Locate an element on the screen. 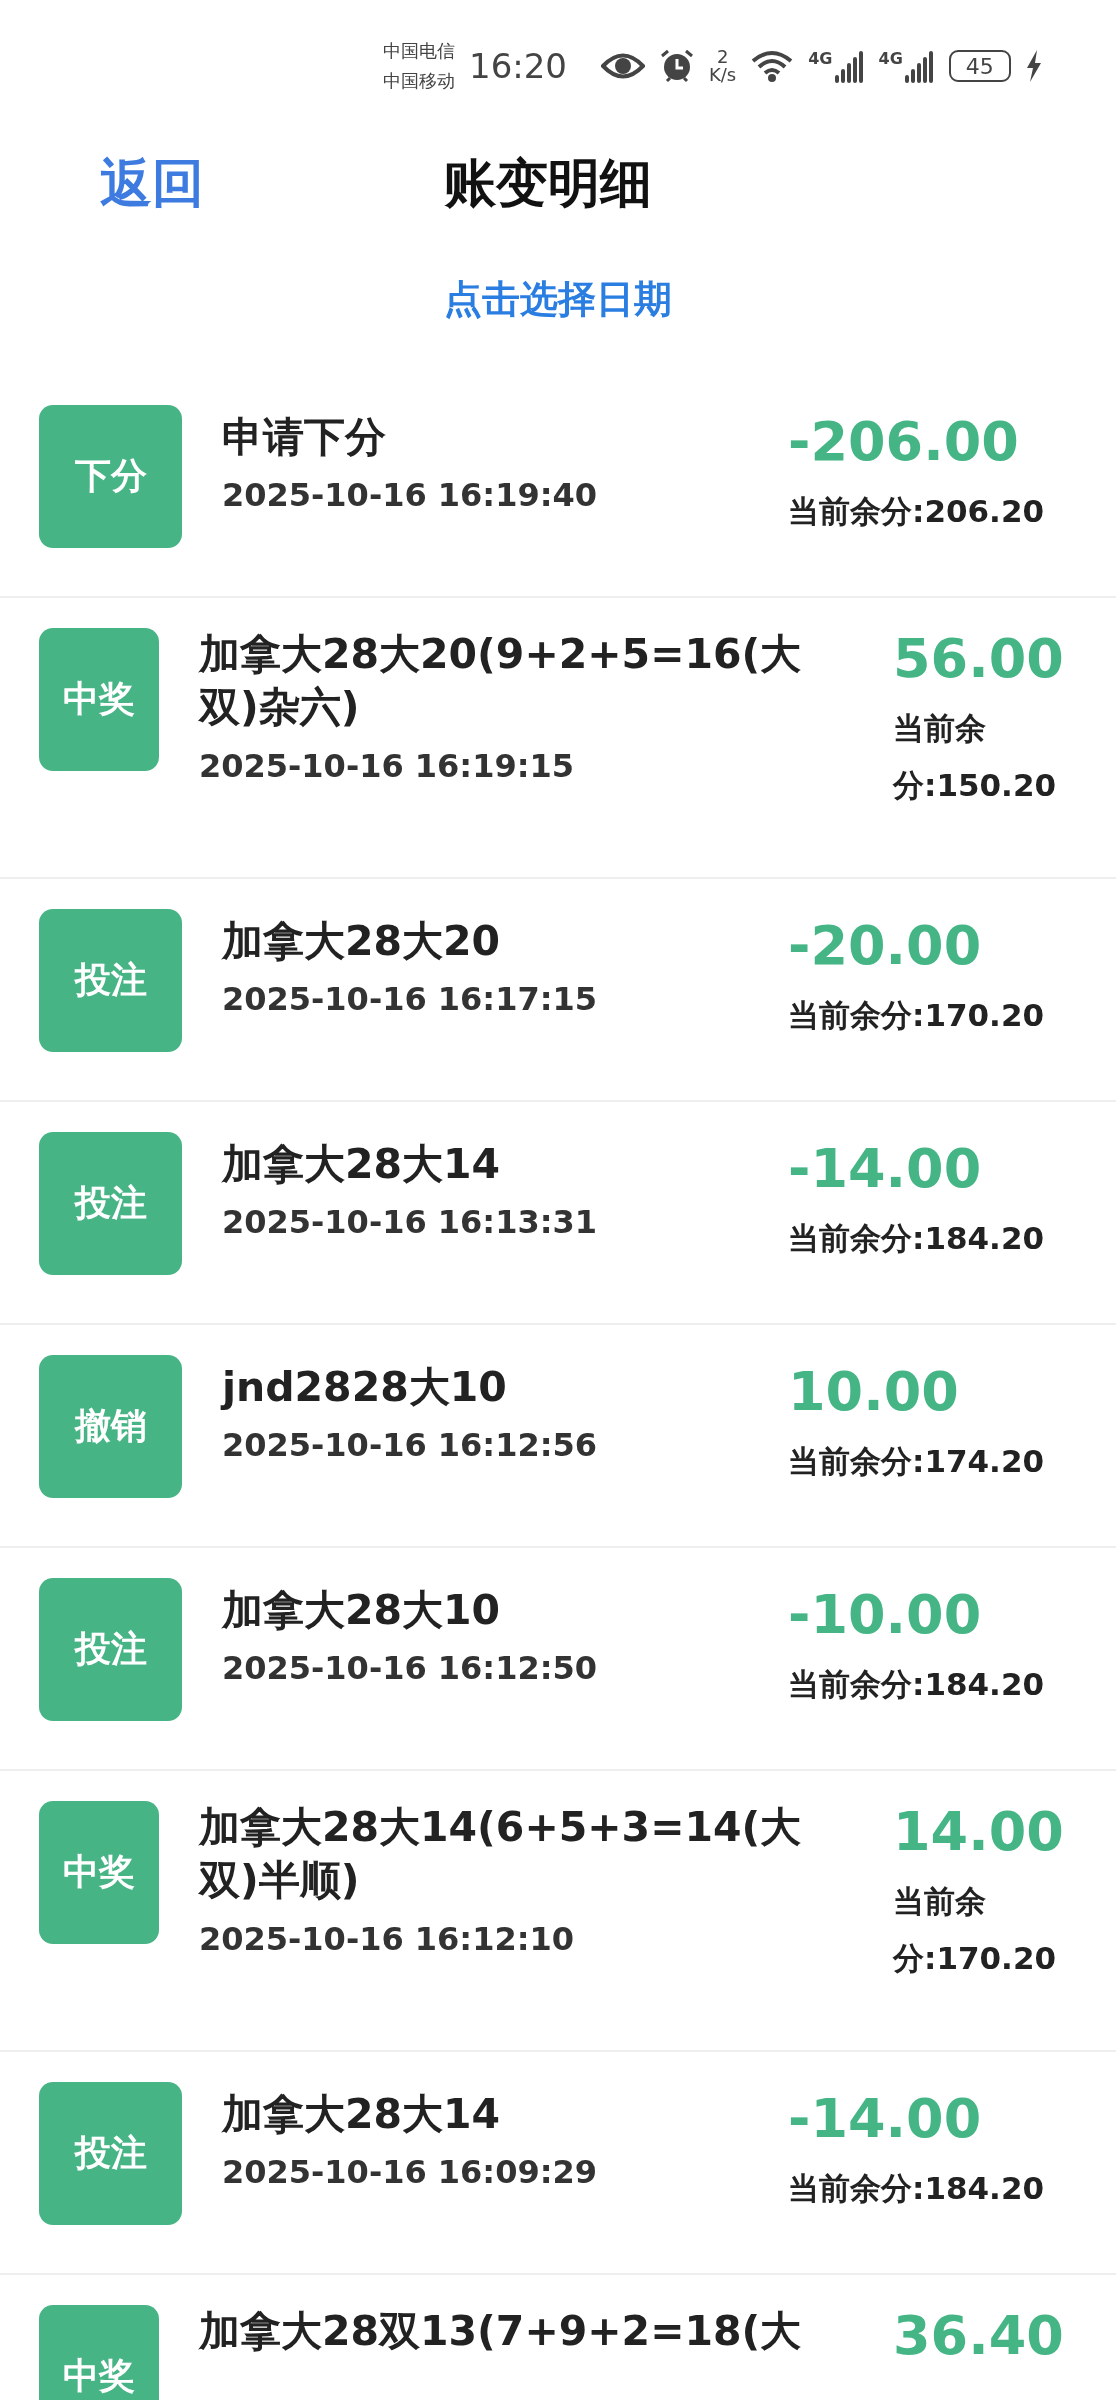 Image resolution: width=1116 pixels, height=2400 pixels. carrier-name: 中国电信 is located at coordinates (419, 51).